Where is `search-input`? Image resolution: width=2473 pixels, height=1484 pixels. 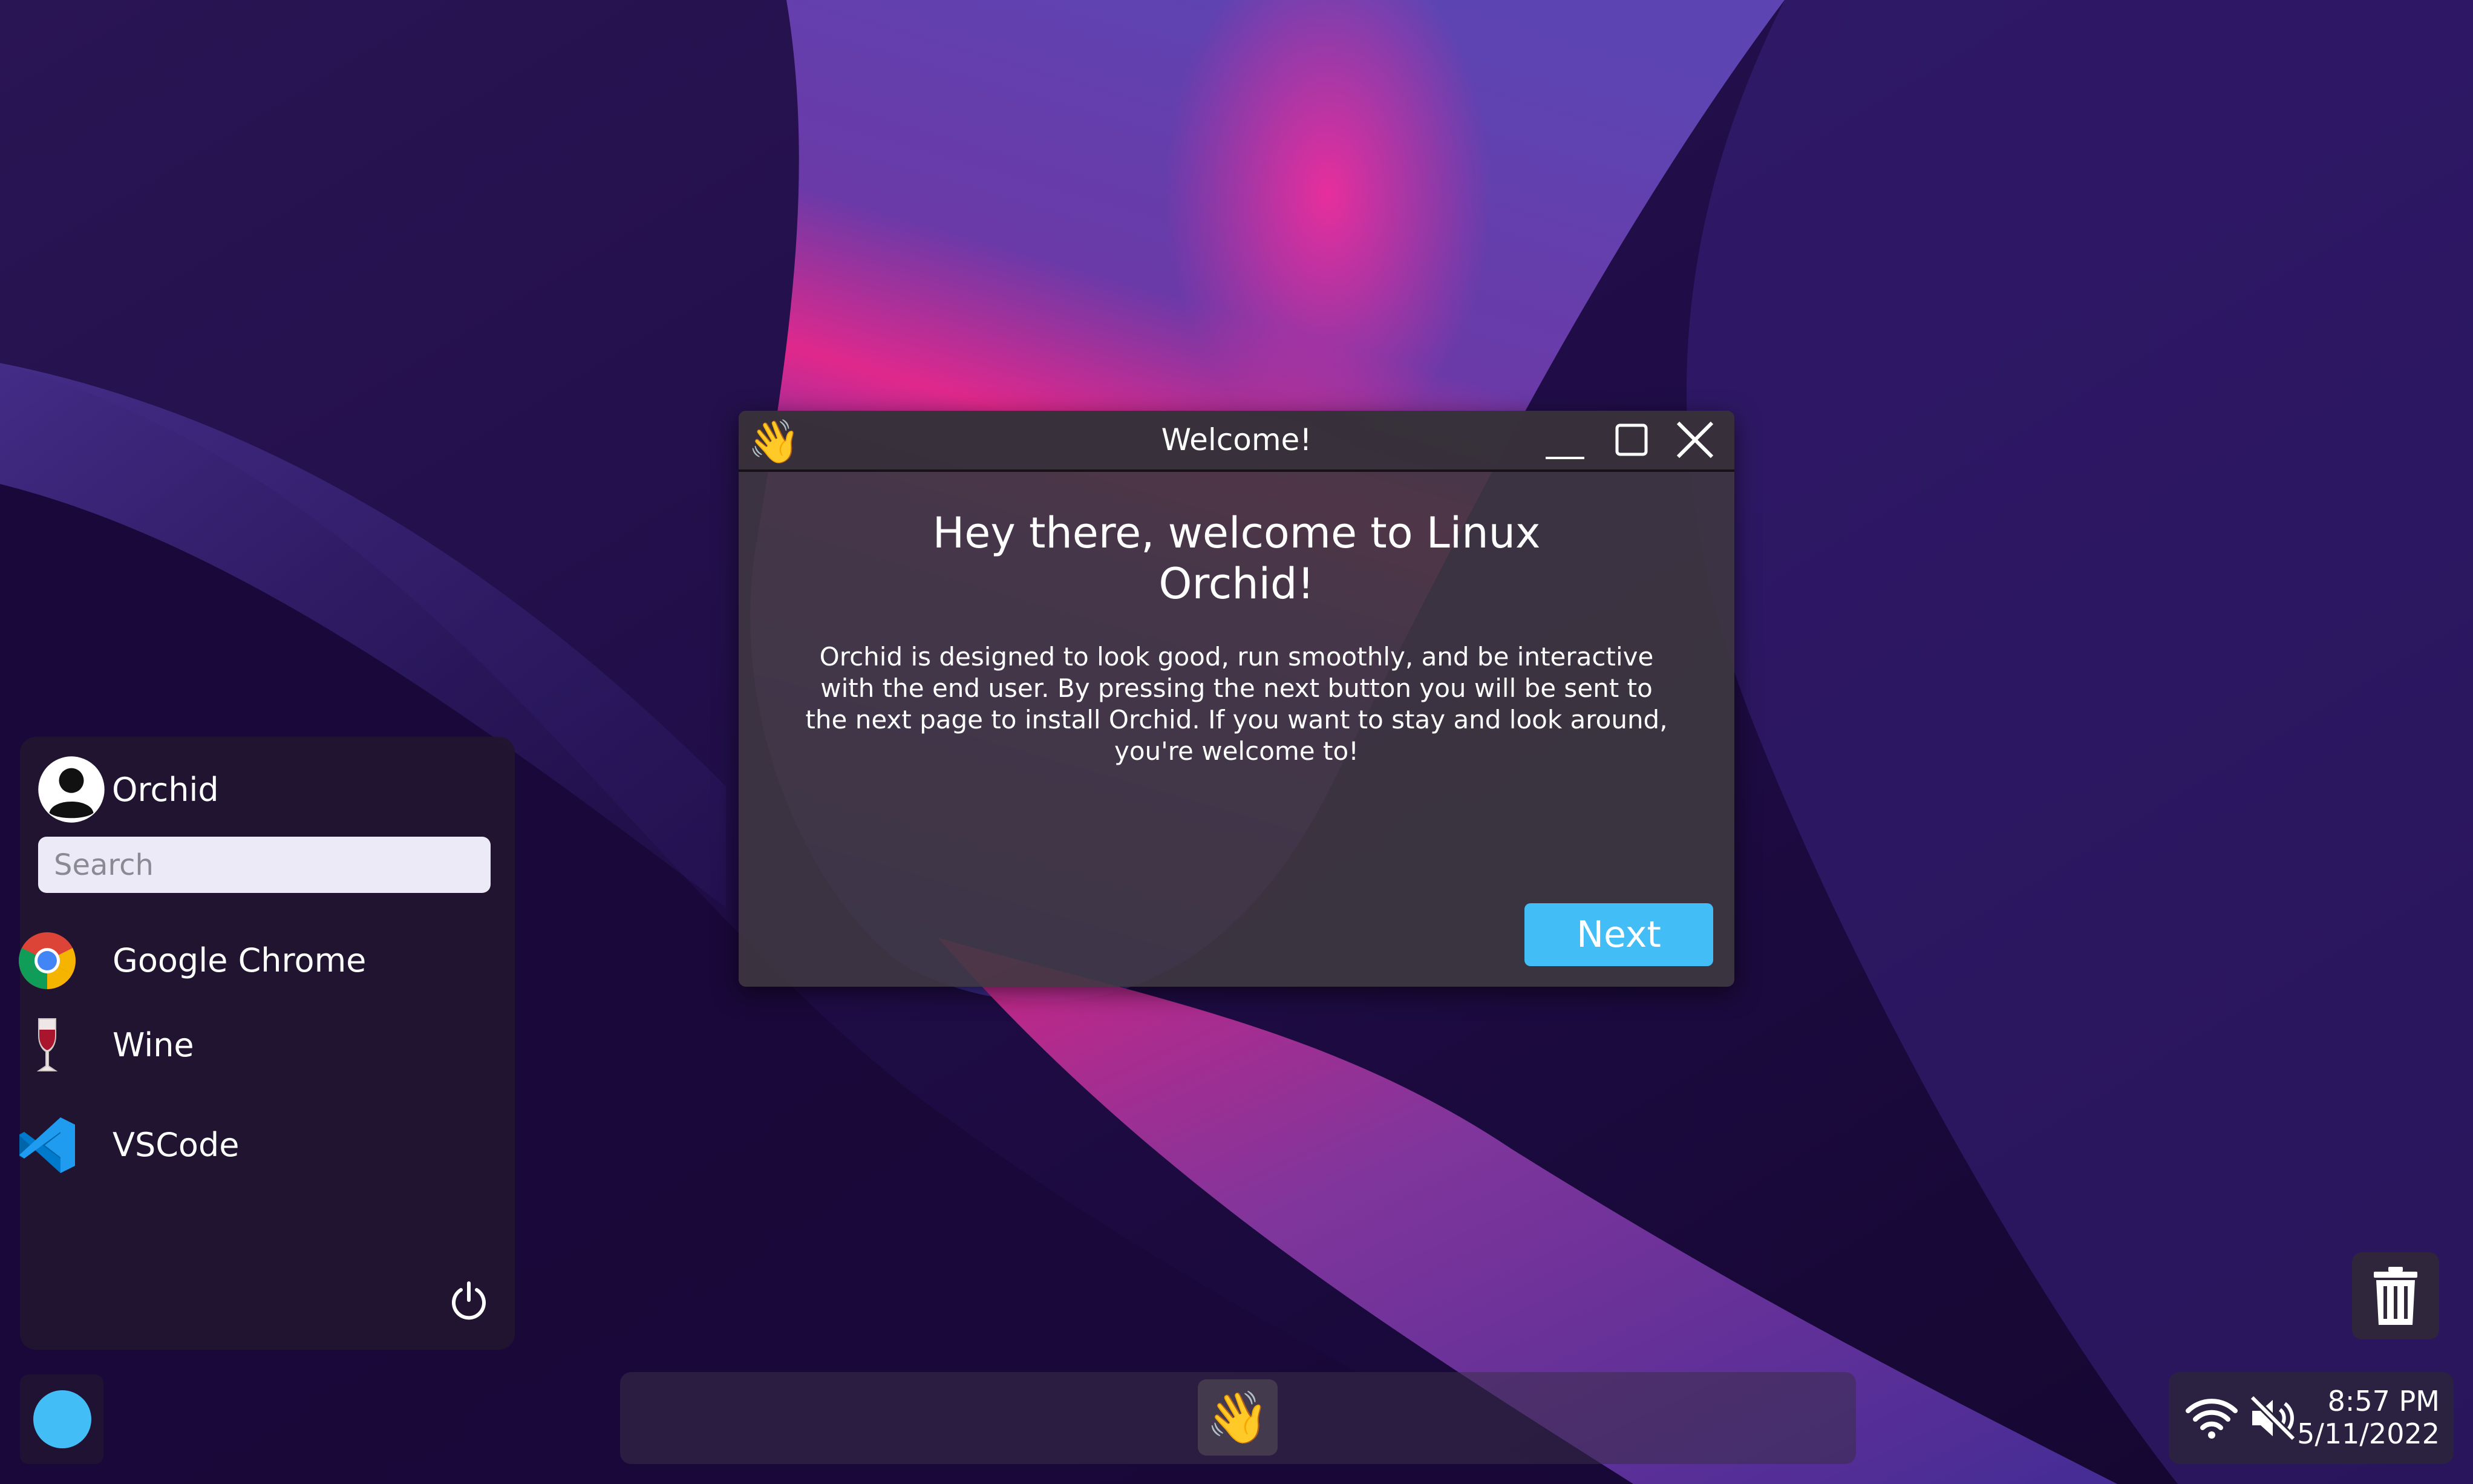 search-input is located at coordinates (264, 865).